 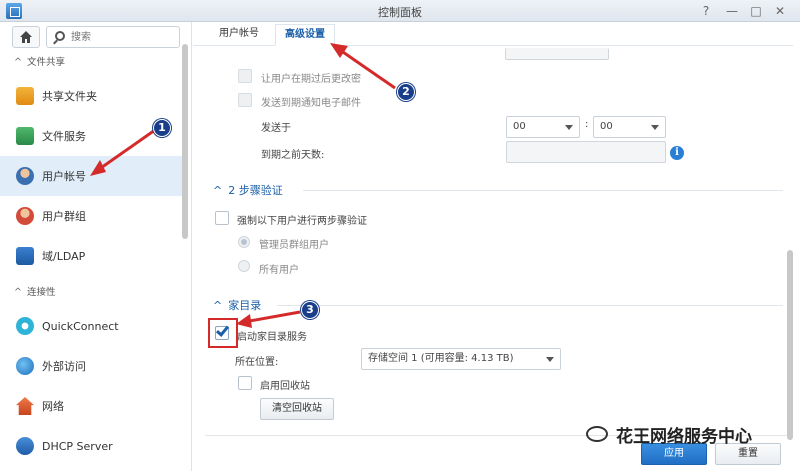 I want to click on annotation-badge-3: 3, so click(x=310, y=310).